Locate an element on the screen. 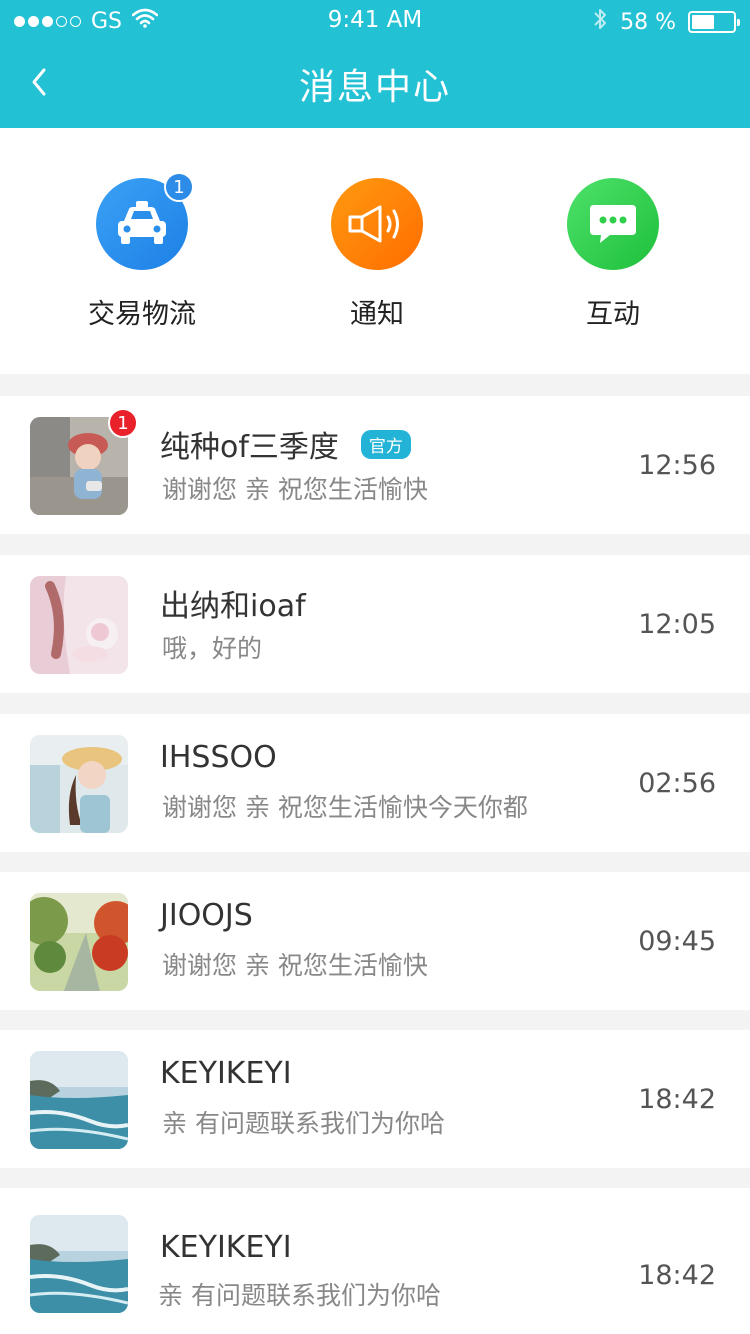 The height and width of the screenshot is (1334, 750). conversation-time: 09:45 is located at coordinates (677, 941).